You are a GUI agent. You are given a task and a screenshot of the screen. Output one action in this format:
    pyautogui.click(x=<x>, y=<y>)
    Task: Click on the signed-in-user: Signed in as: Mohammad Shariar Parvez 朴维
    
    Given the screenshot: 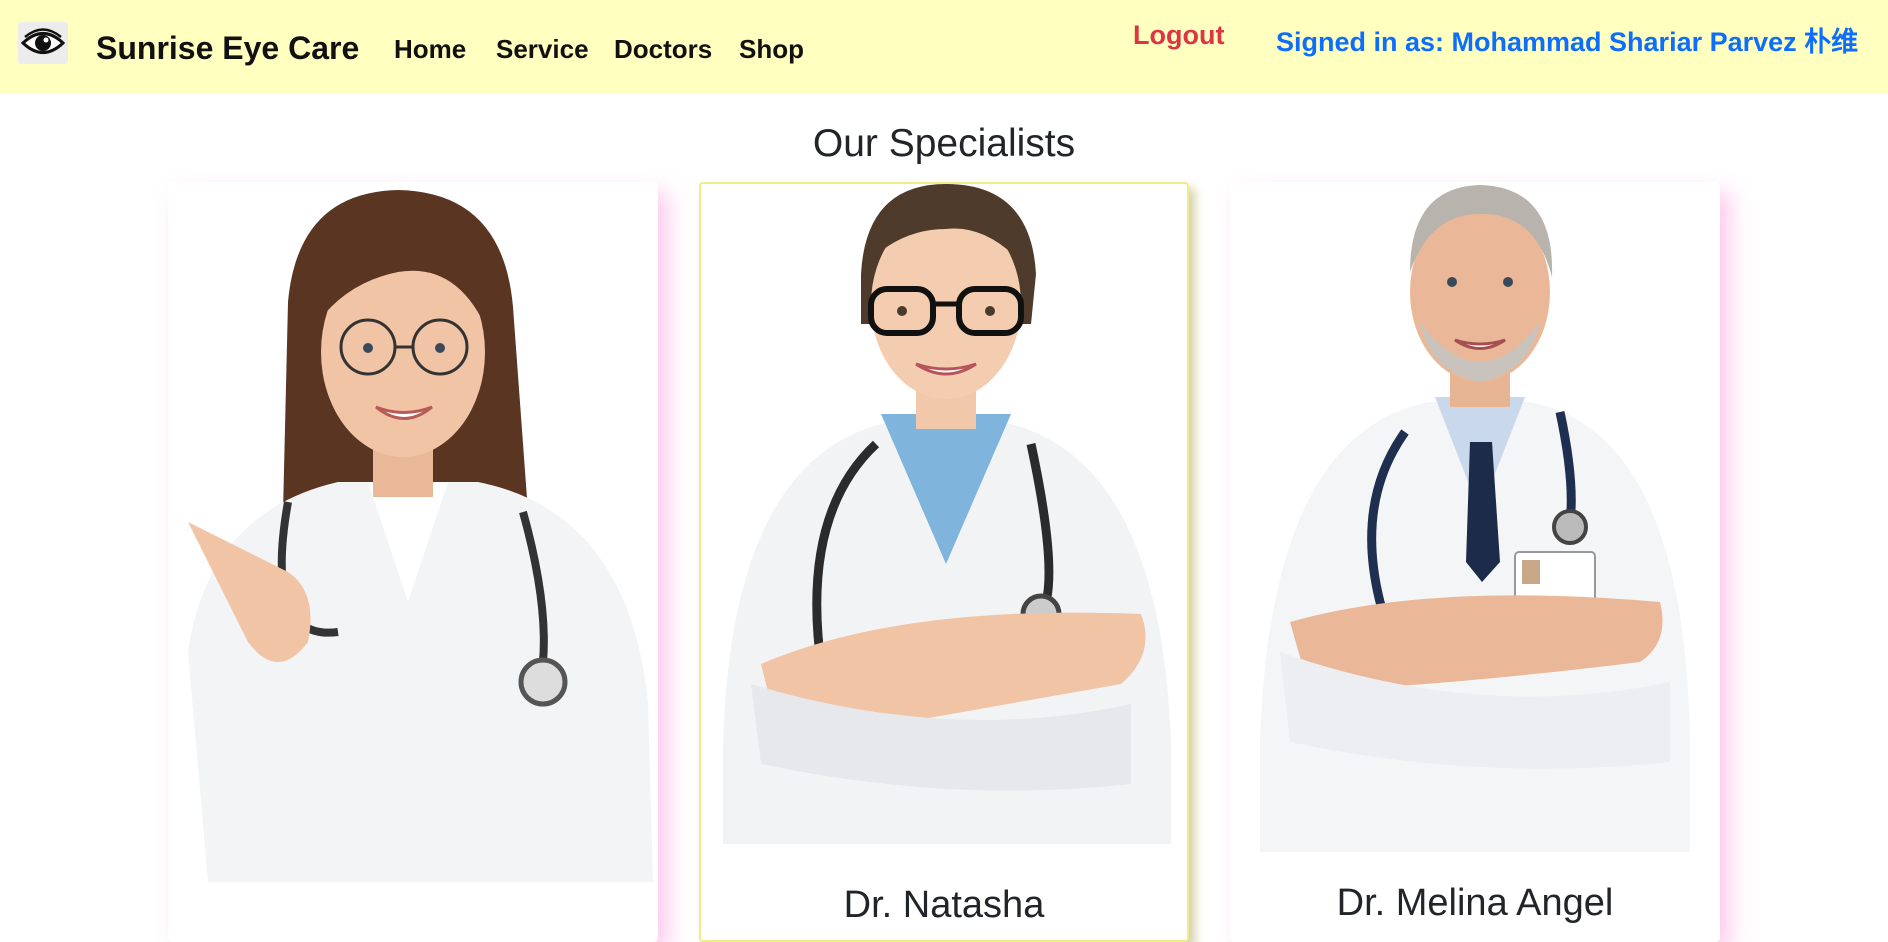 What is the action you would take?
    pyautogui.click(x=1567, y=42)
    